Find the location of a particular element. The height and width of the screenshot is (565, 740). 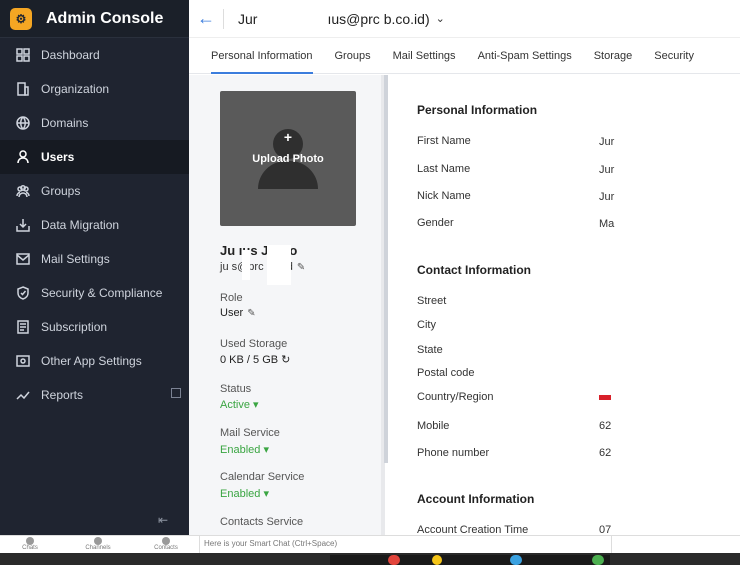

sidebar-item-label: Reports is located at coordinates (62, 395).